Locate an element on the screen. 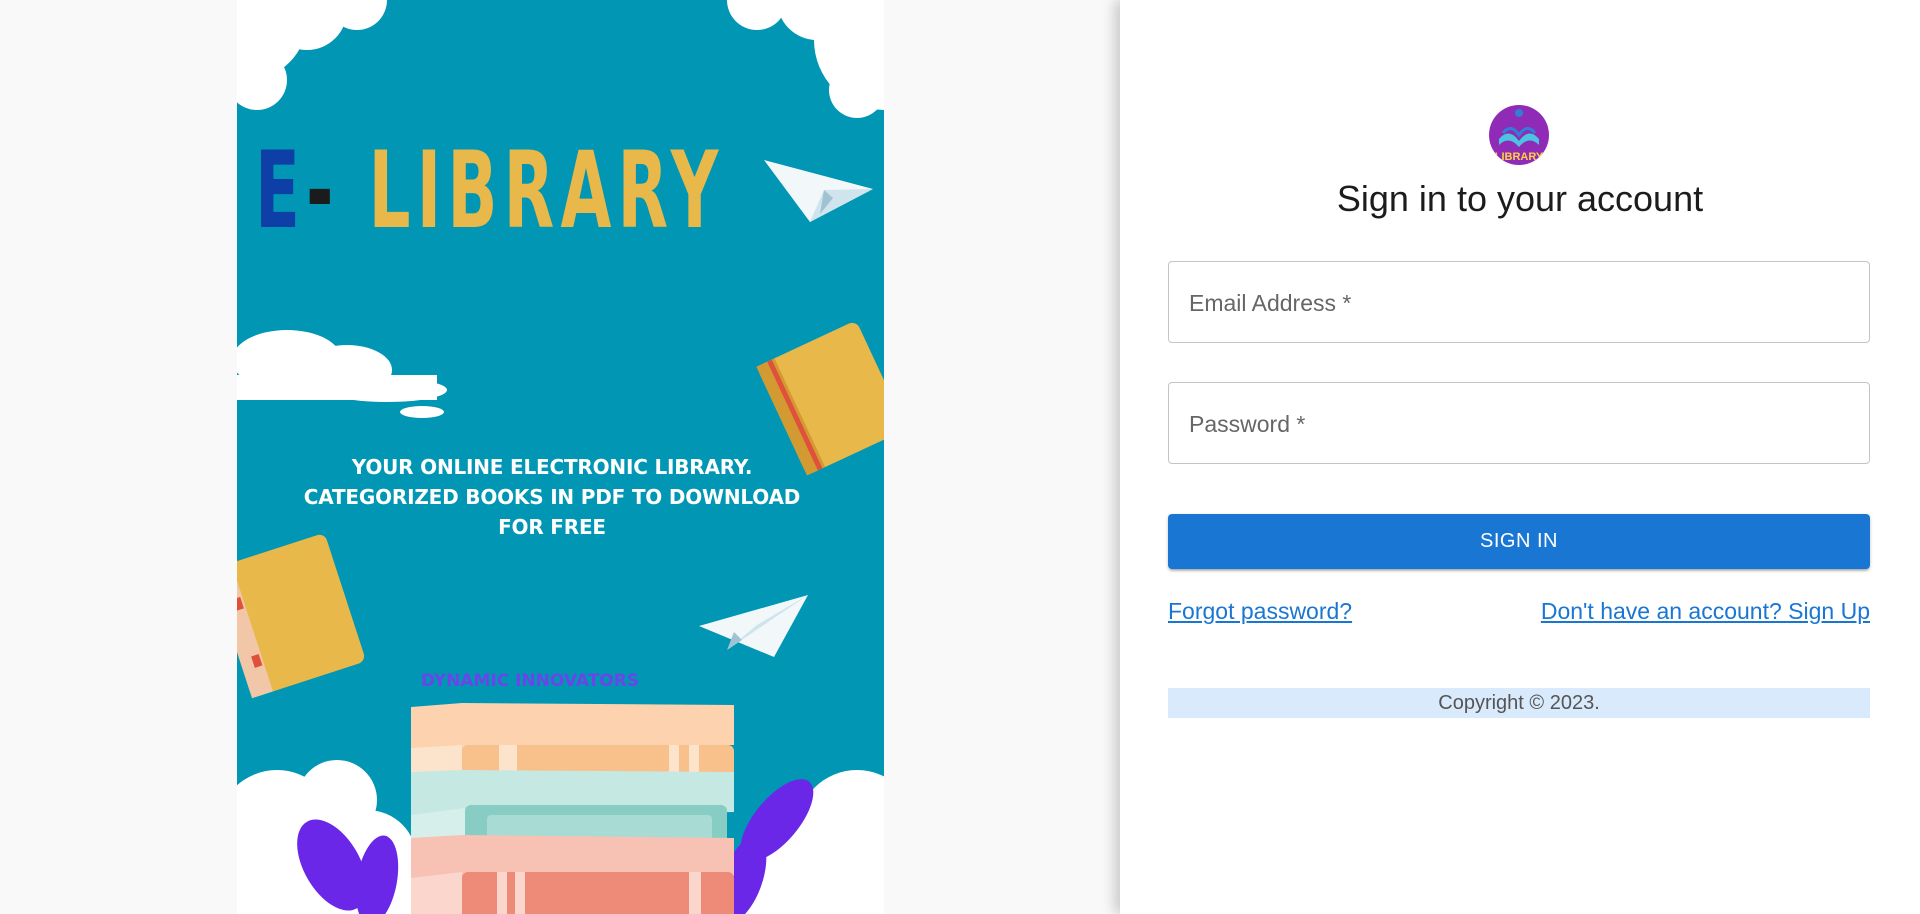 This screenshot has width=1920, height=914. email-input is located at coordinates (1519, 302).